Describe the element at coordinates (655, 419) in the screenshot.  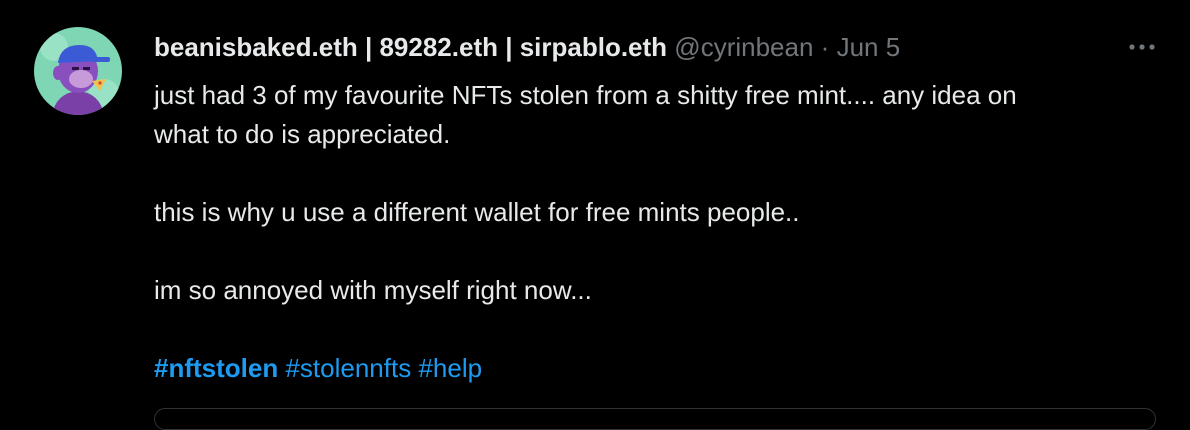
I see `media-card` at that location.